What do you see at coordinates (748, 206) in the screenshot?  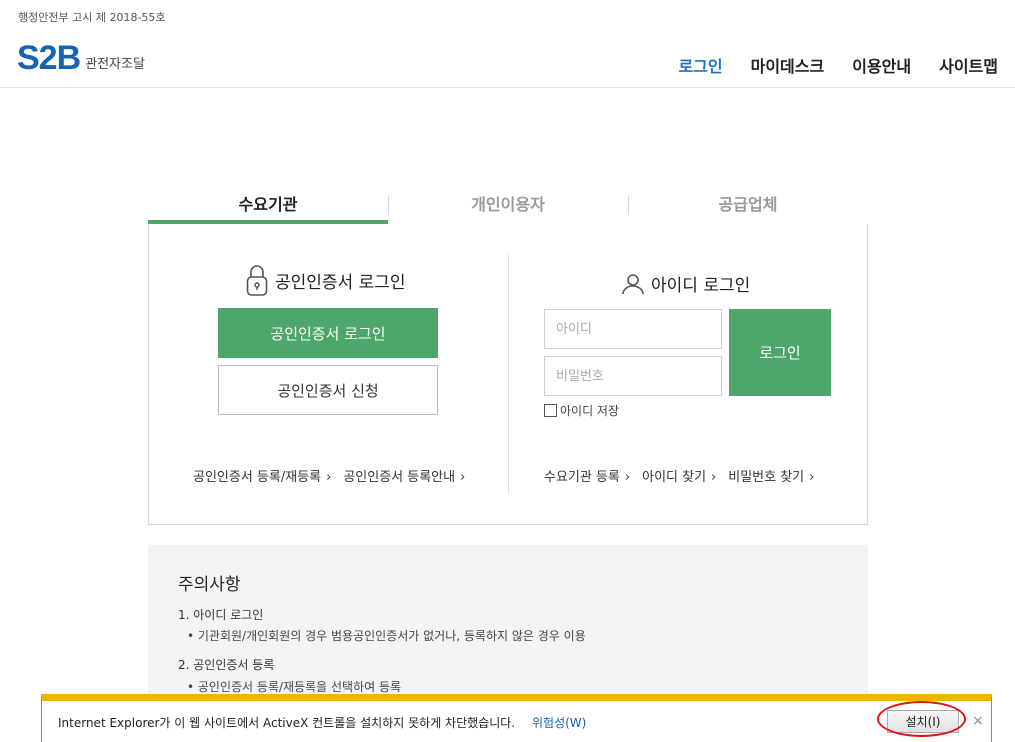 I see `tab-supplier: 공급업체` at bounding box center [748, 206].